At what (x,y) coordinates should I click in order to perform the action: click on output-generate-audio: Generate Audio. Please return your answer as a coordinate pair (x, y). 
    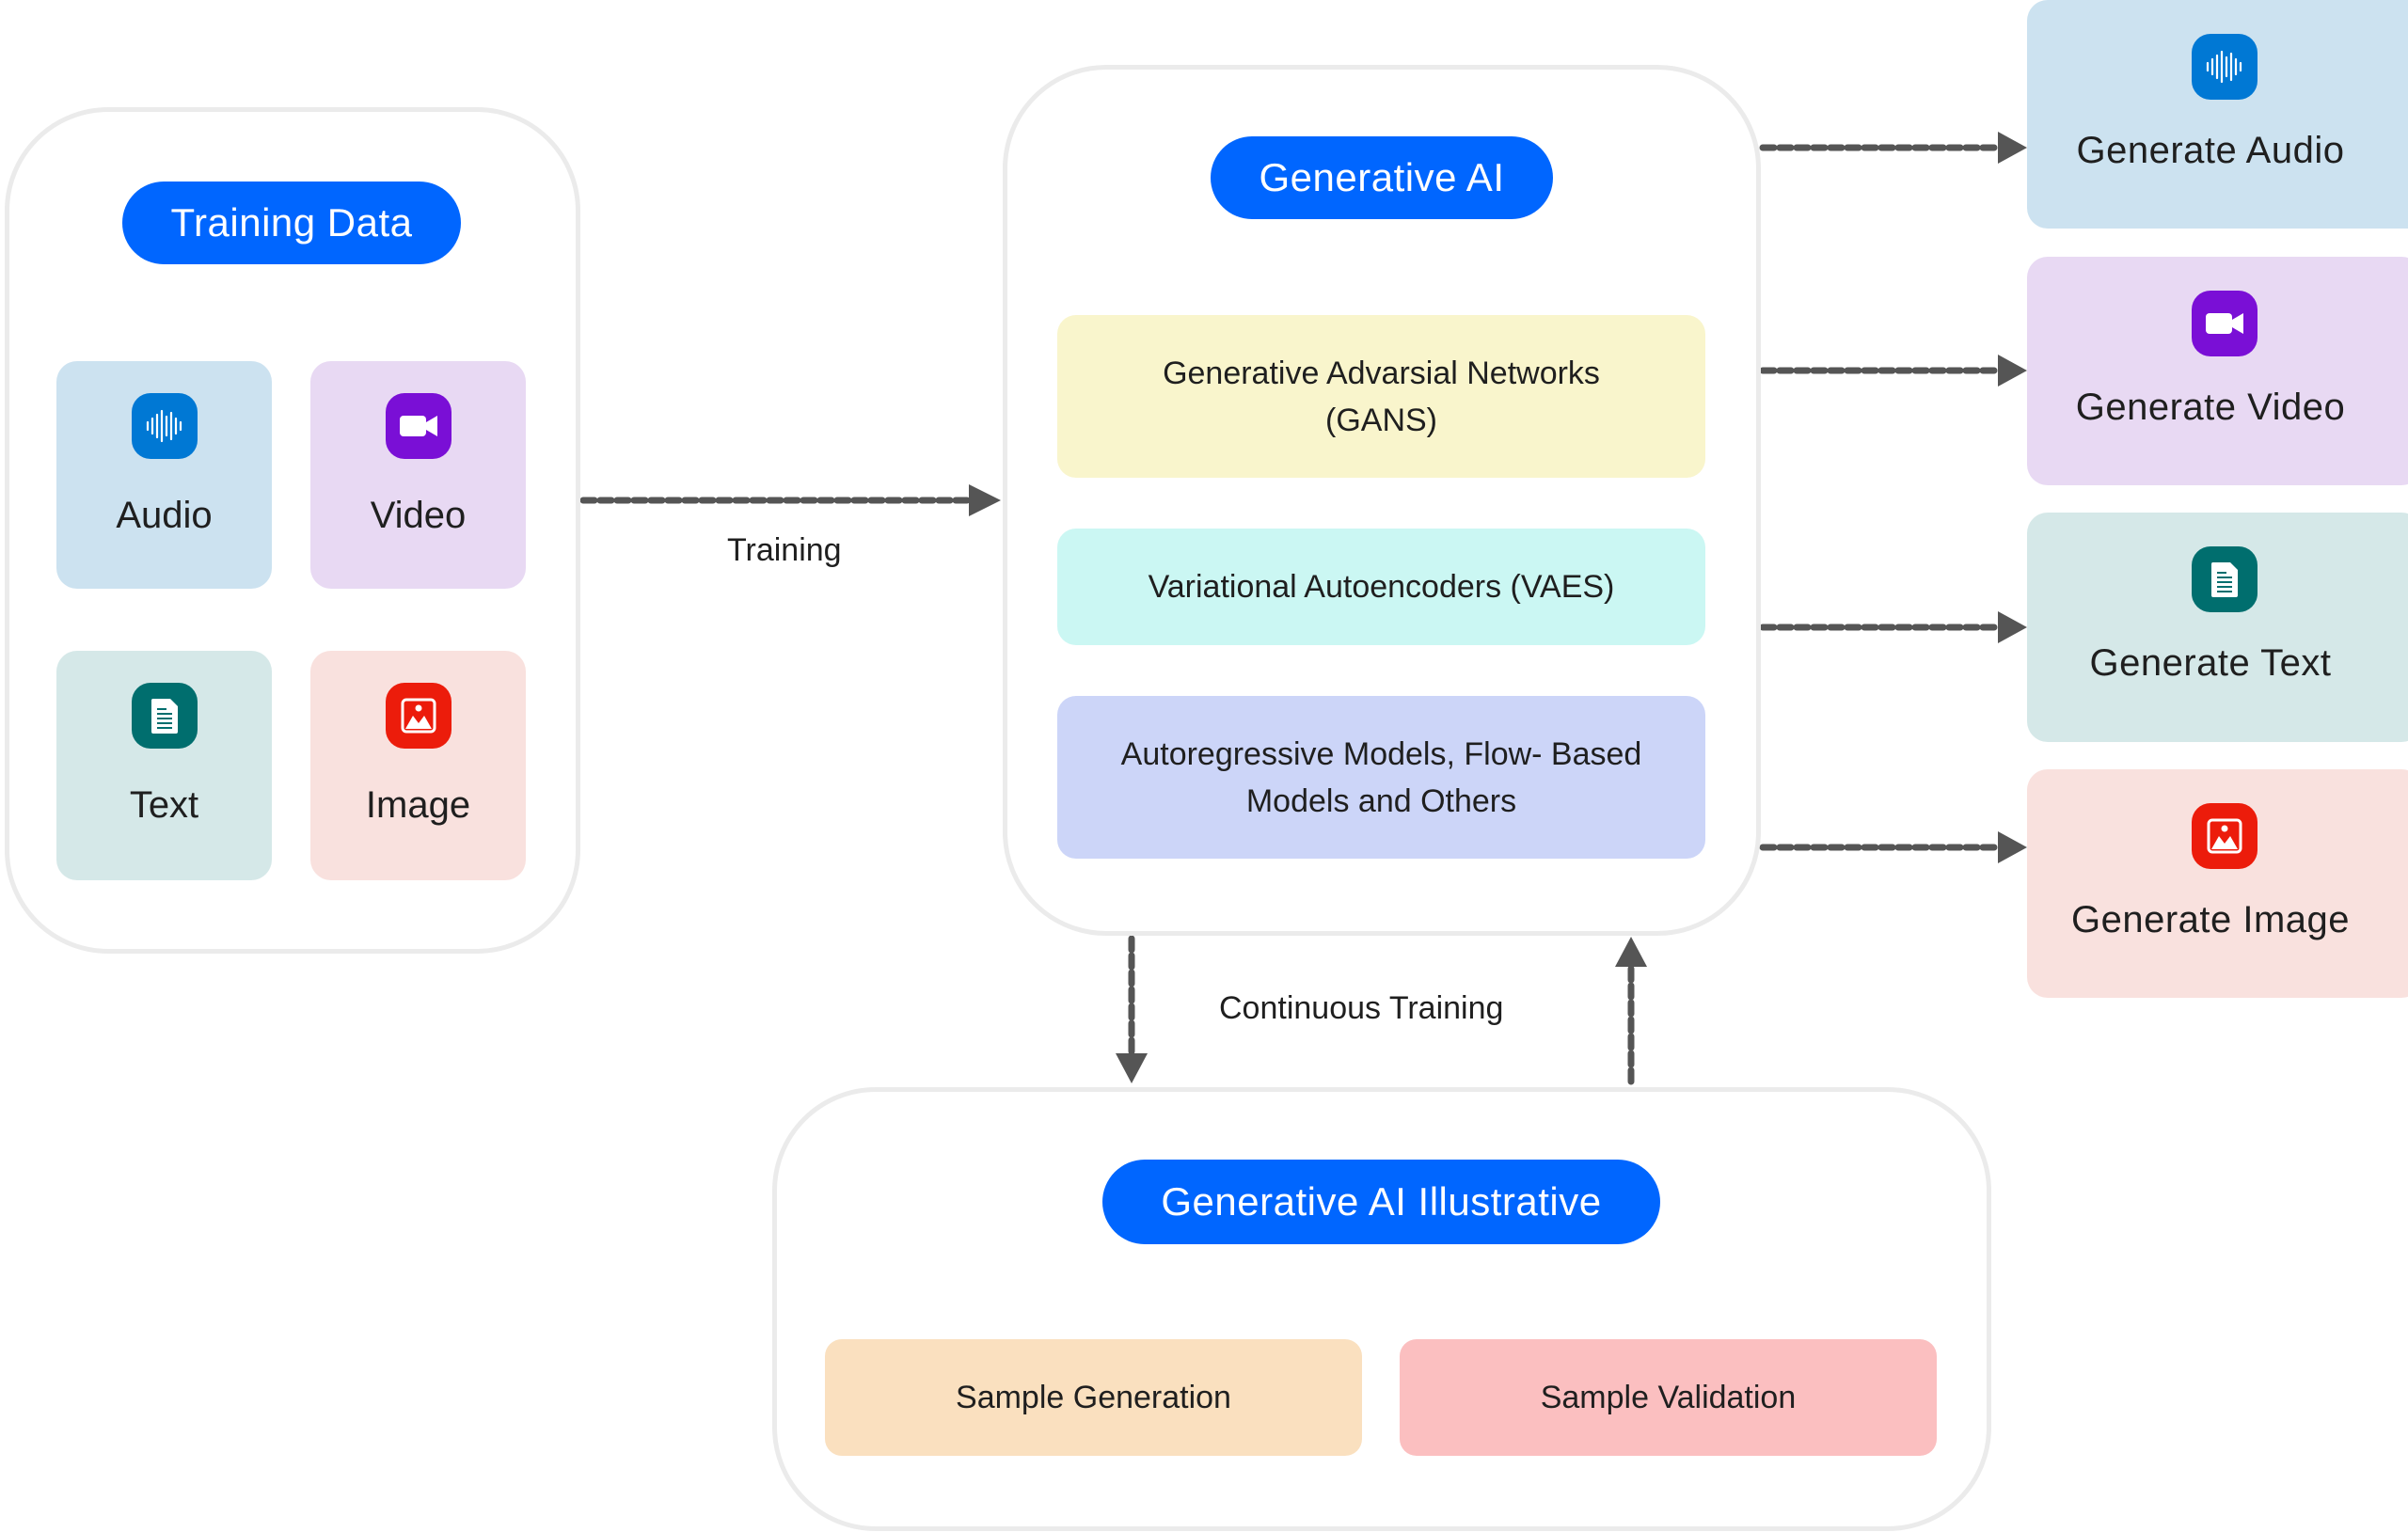
    Looking at the image, I should click on (2217, 114).